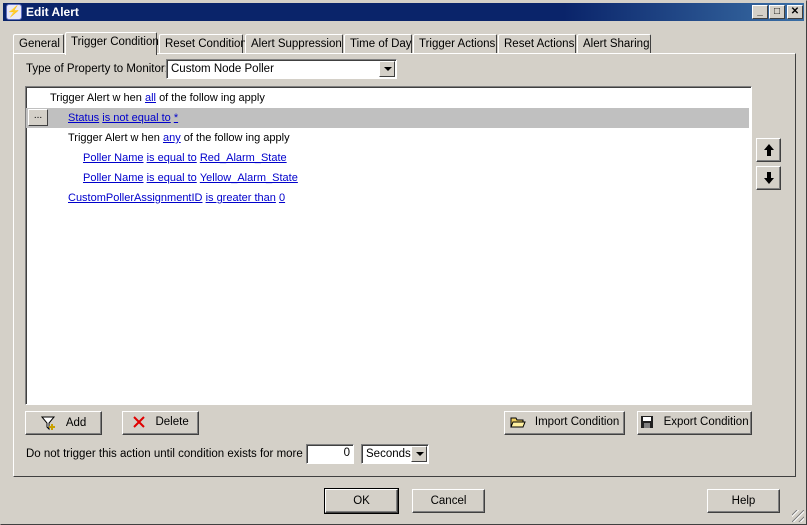 Image resolution: width=807 pixels, height=525 pixels. Describe the element at coordinates (378, 44) in the screenshot. I see `tab-time-of-day: Time of Day` at that location.